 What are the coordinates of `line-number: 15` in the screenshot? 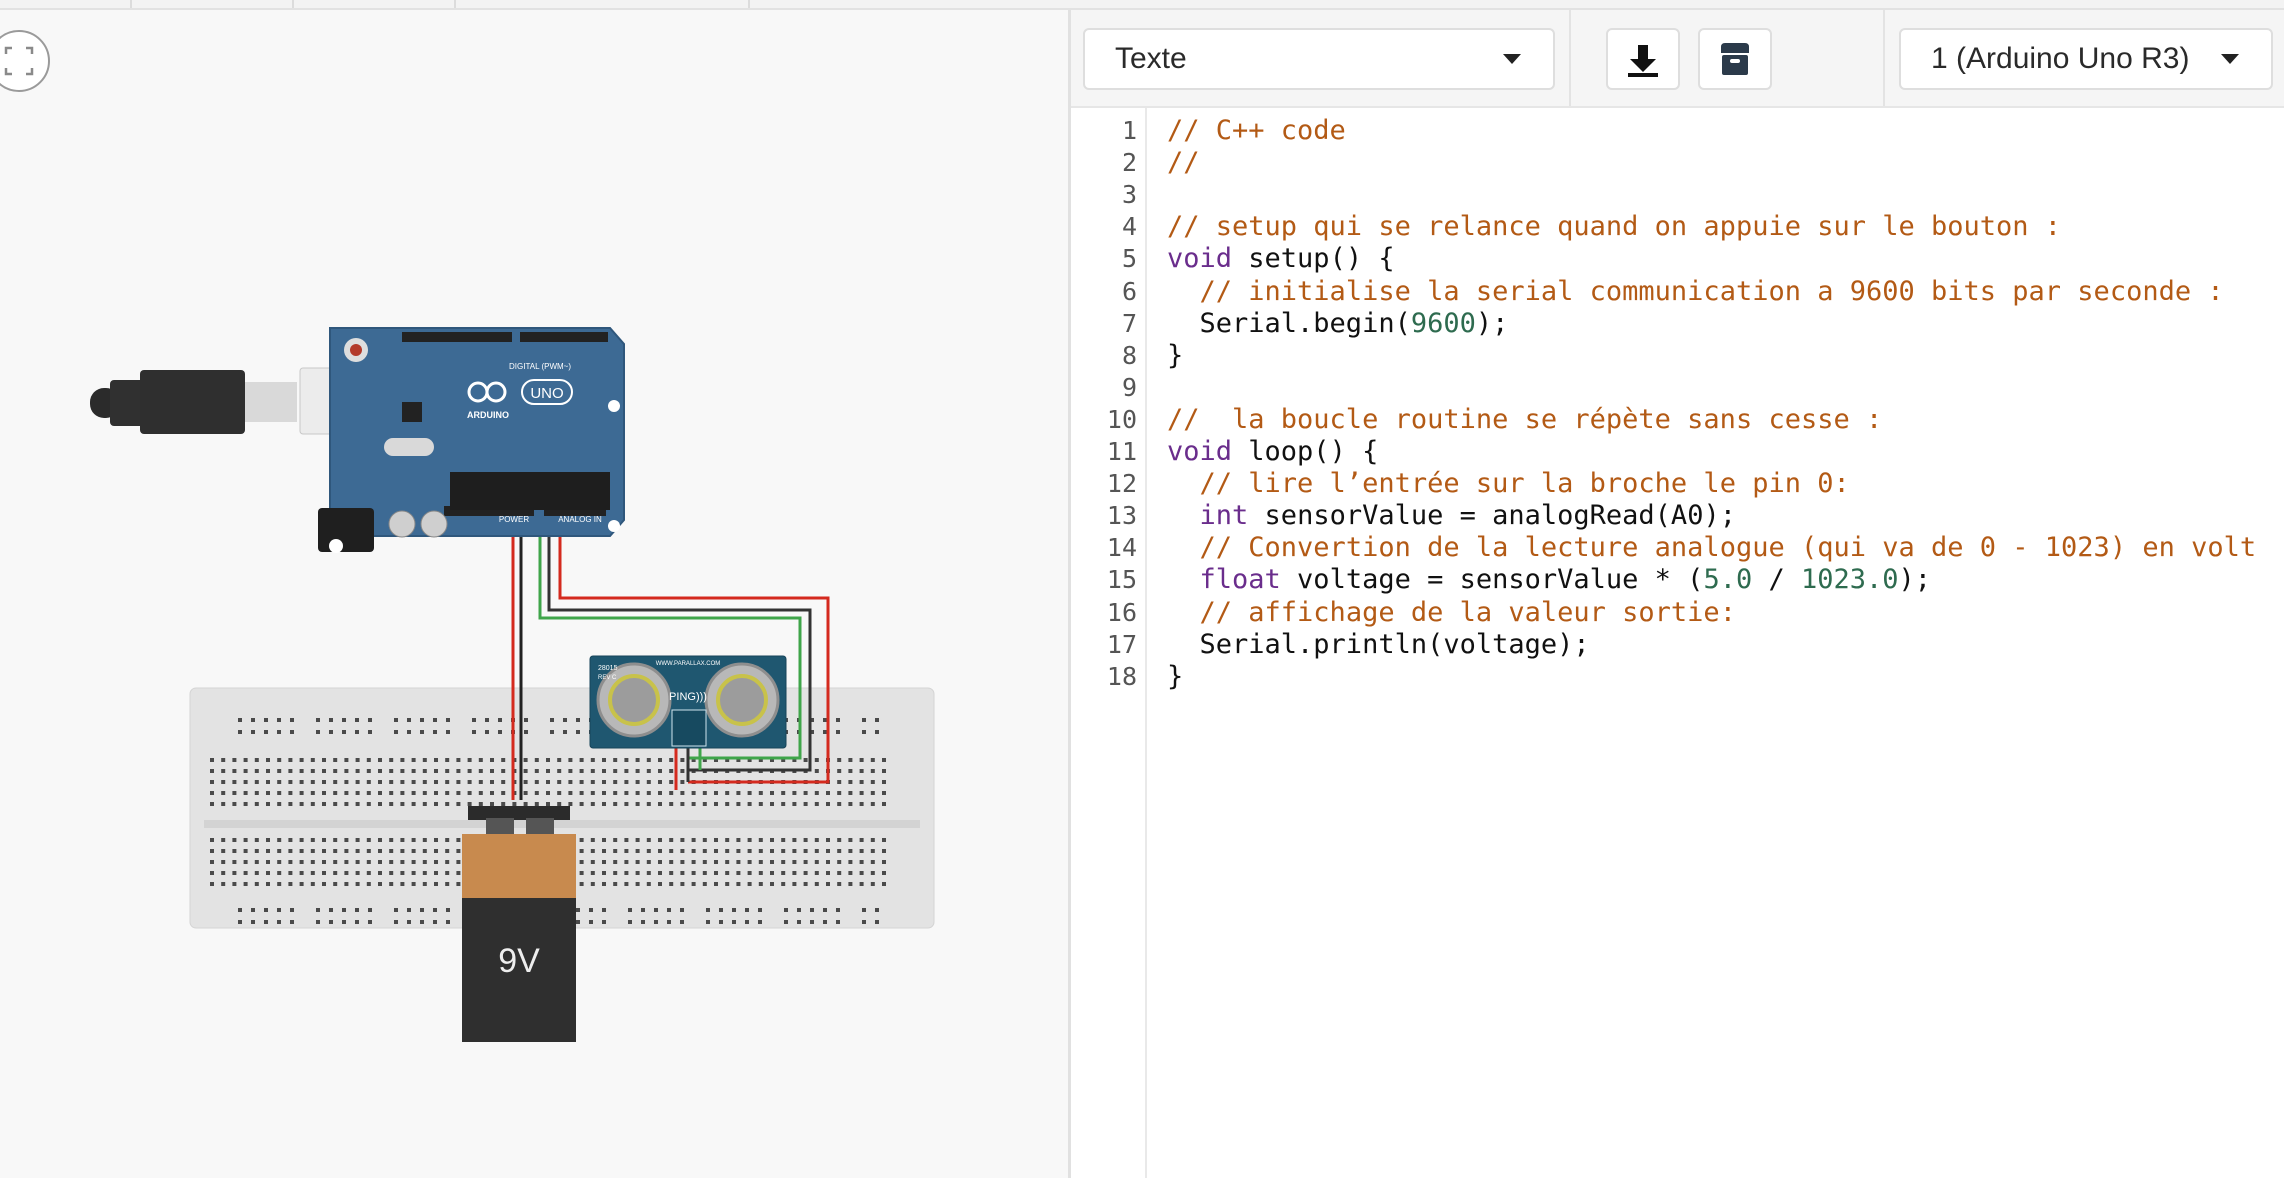 It's located at (1121, 580).